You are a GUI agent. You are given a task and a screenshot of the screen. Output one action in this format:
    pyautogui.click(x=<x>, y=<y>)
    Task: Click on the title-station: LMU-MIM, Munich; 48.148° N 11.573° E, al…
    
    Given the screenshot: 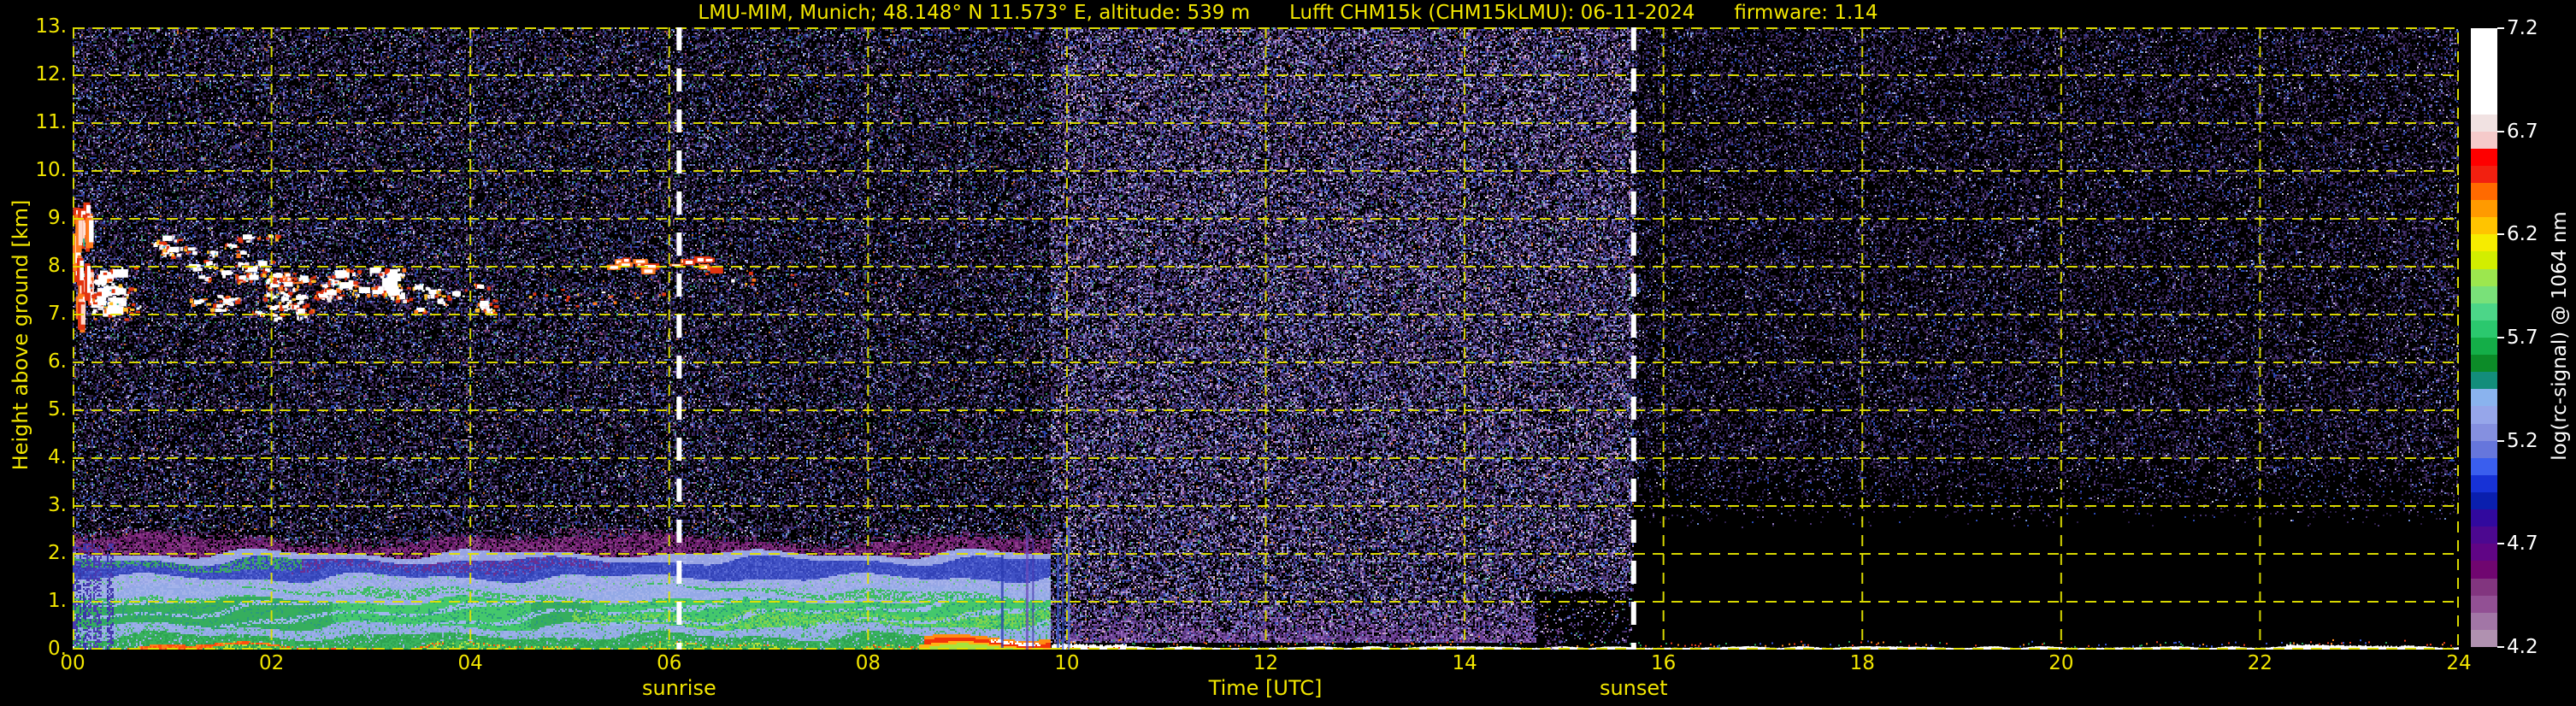 What is the action you would take?
    pyautogui.click(x=975, y=13)
    